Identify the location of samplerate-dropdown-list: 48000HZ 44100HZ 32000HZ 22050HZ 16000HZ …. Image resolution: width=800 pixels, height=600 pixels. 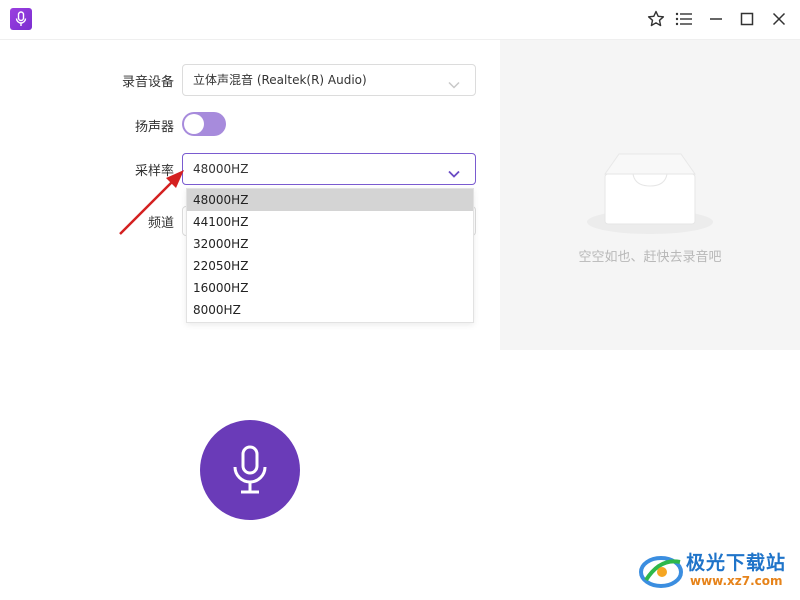
(330, 255).